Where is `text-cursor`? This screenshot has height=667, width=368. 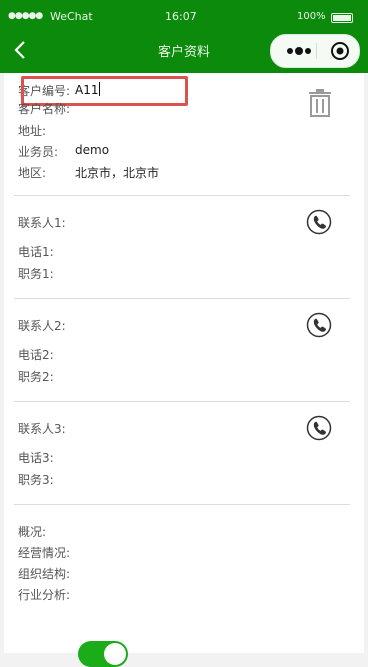 text-cursor is located at coordinates (100, 89).